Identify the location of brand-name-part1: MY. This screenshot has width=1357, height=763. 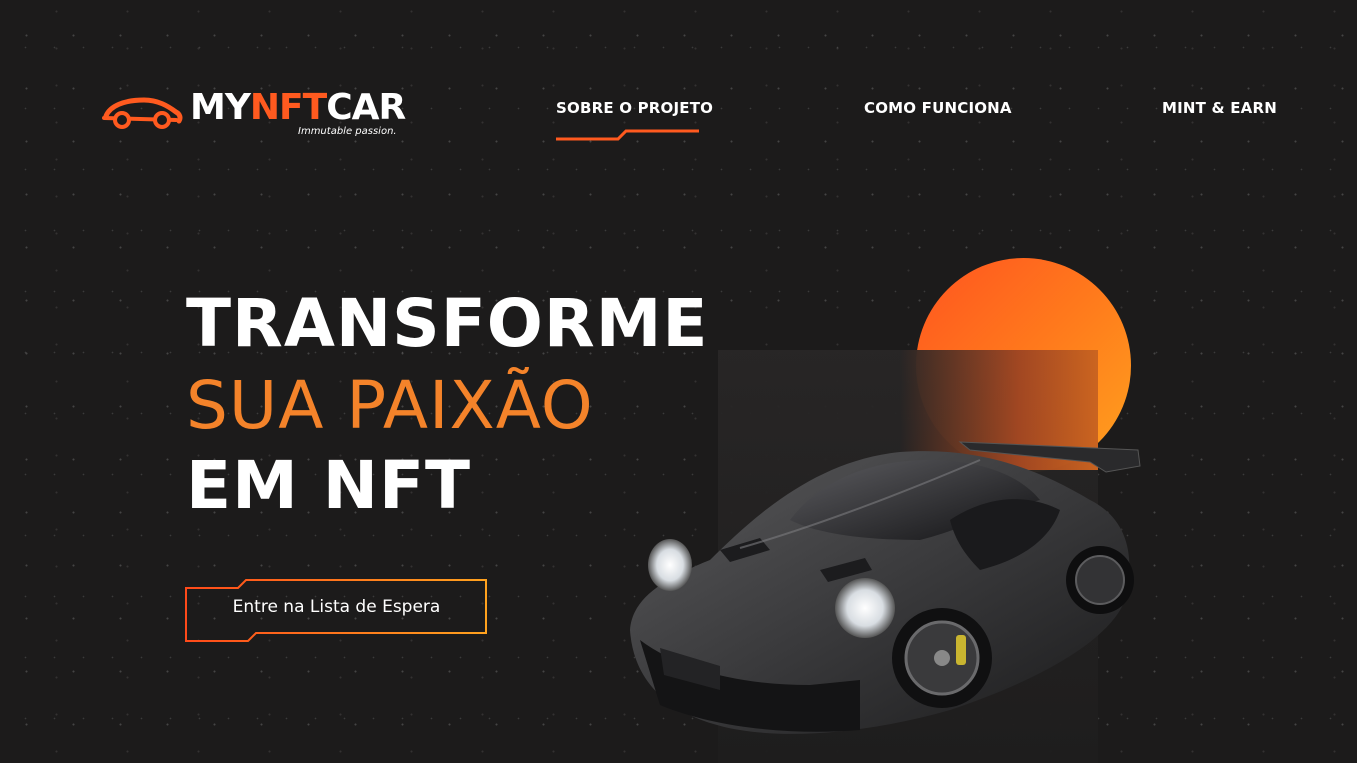
(220, 107).